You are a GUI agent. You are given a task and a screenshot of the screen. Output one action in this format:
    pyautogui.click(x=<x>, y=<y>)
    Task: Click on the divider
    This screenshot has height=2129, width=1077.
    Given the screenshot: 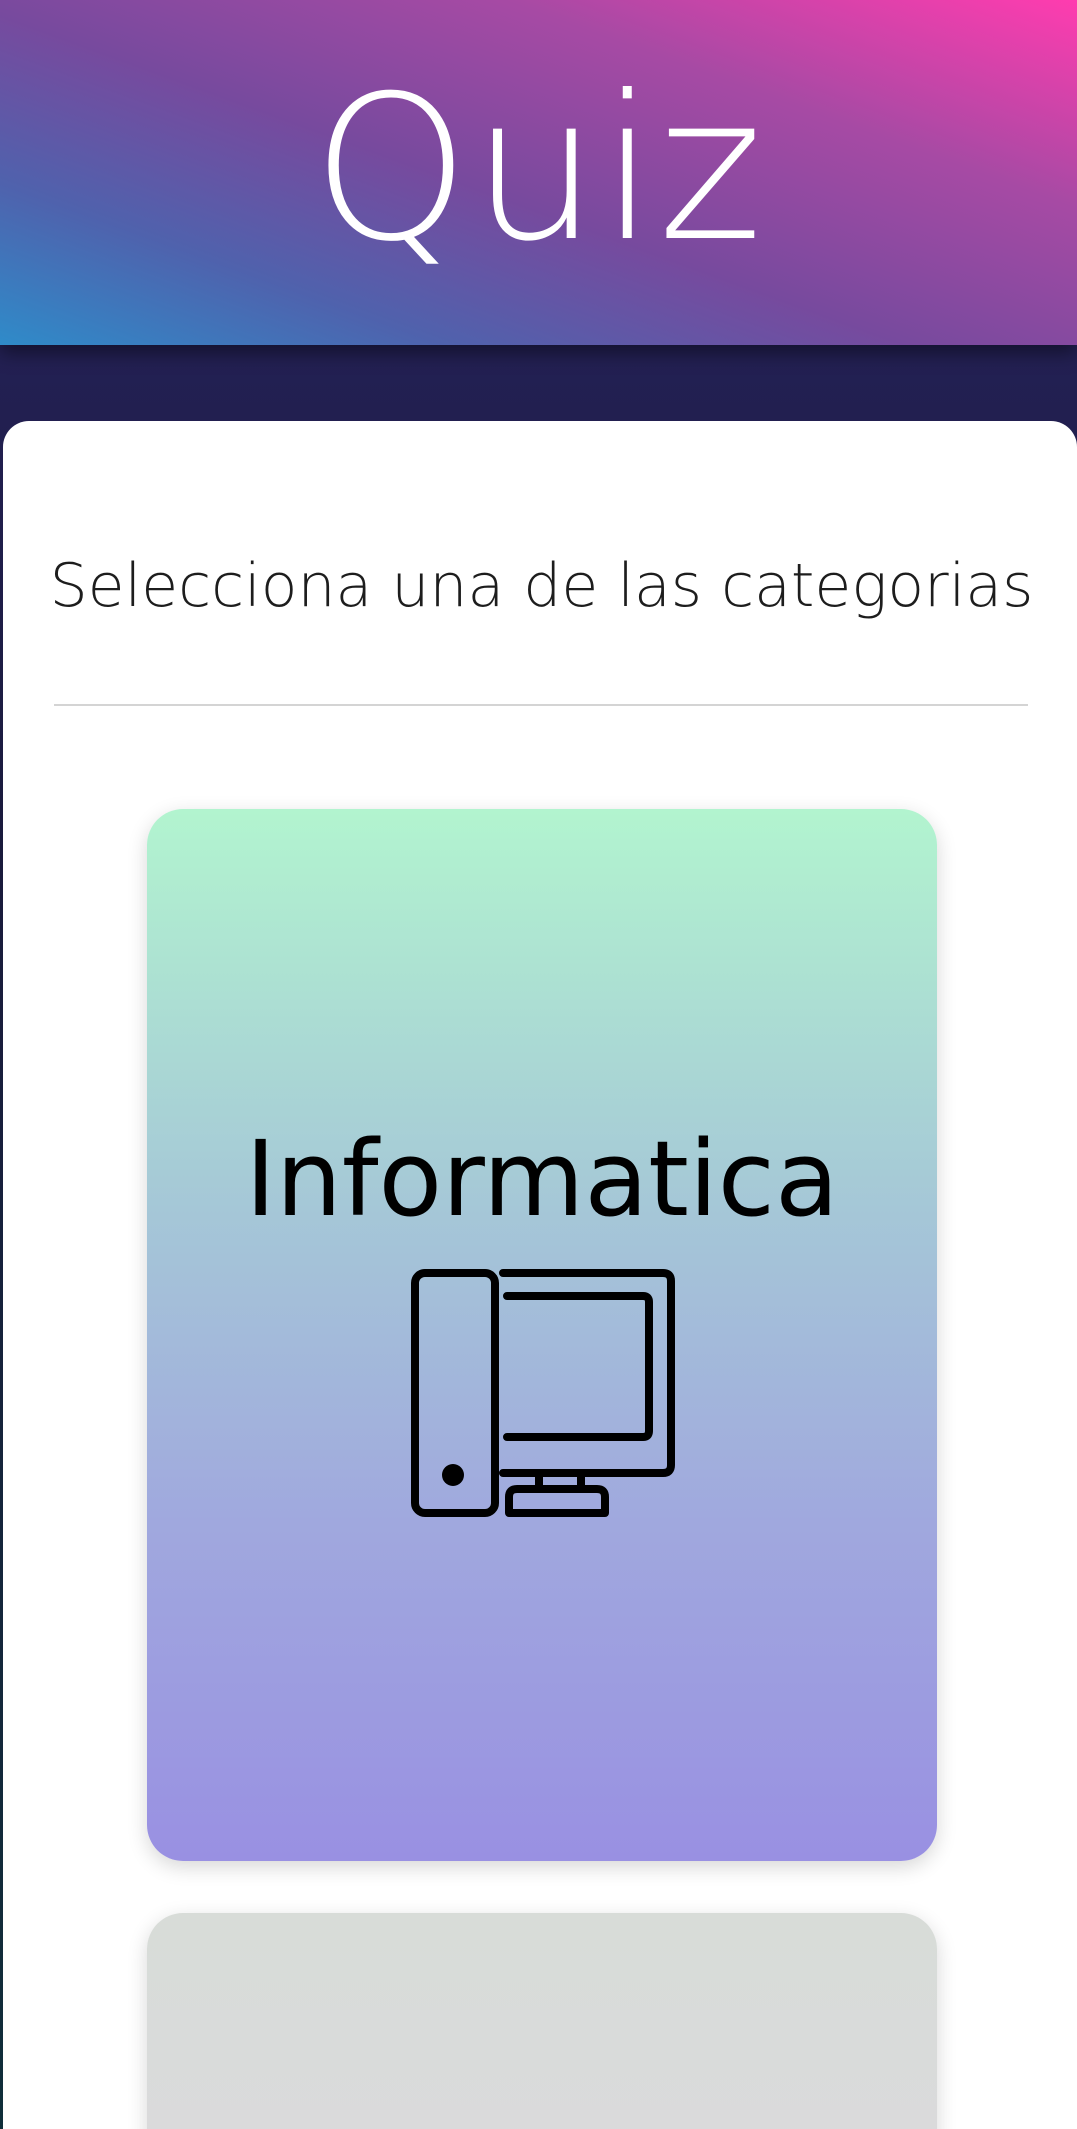 What is the action you would take?
    pyautogui.click(x=541, y=705)
    